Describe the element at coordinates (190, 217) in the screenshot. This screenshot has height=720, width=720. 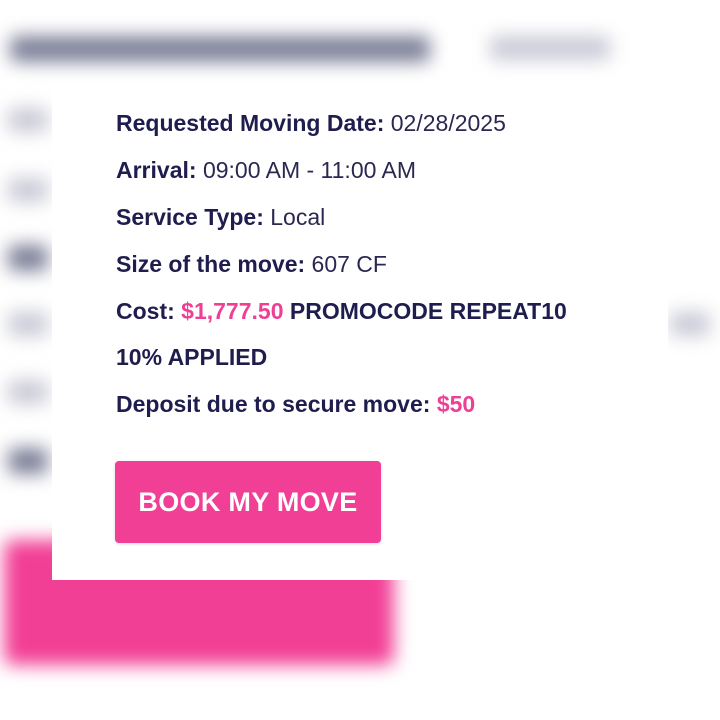
I see `service-type-label: Service Type:` at that location.